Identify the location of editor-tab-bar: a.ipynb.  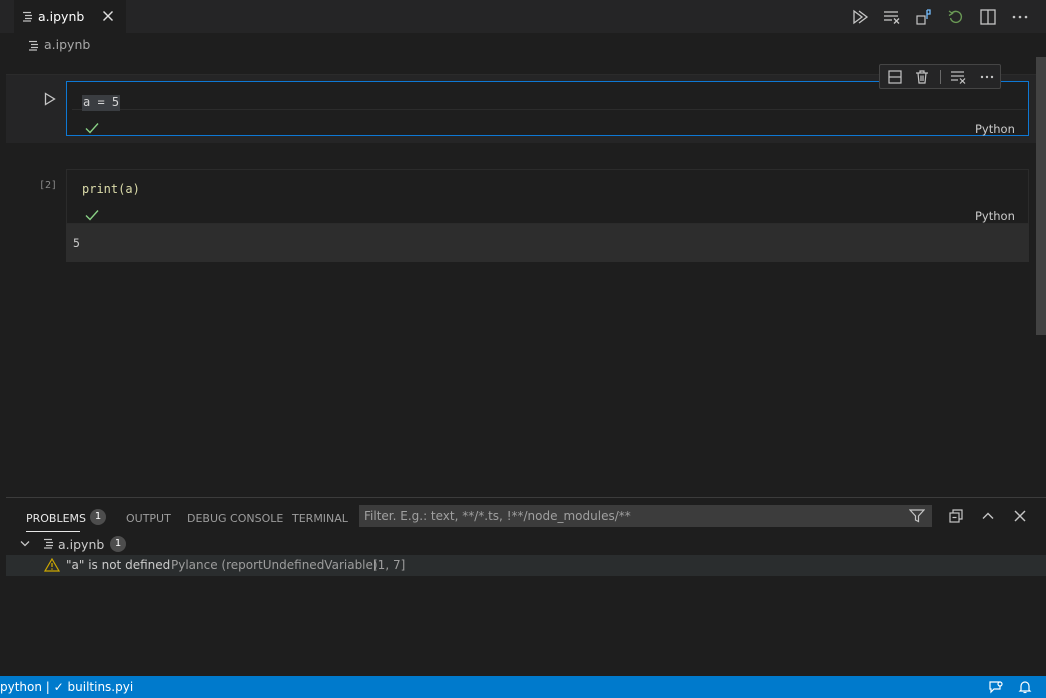
(523, 16).